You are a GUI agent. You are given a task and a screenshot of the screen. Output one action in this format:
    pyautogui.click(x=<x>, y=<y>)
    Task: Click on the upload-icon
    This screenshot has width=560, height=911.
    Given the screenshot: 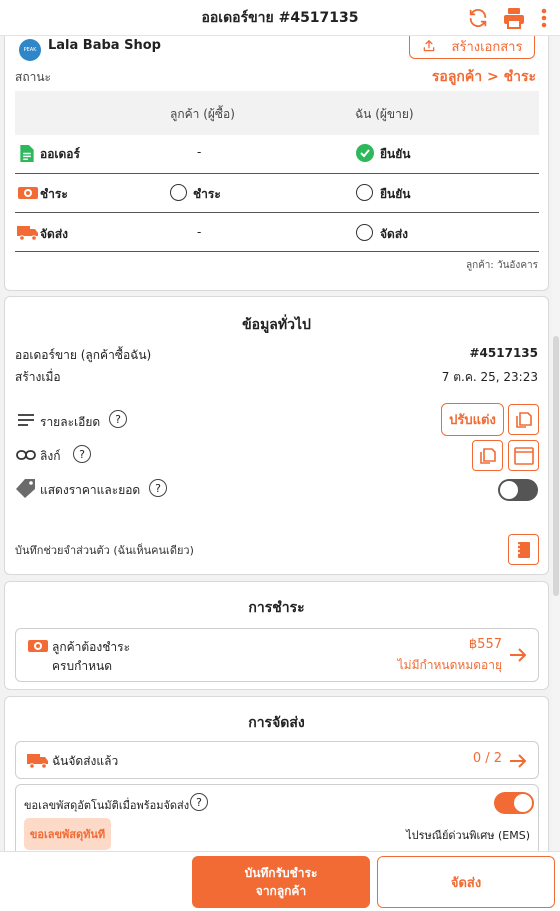 What is the action you would take?
    pyautogui.click(x=428, y=46)
    